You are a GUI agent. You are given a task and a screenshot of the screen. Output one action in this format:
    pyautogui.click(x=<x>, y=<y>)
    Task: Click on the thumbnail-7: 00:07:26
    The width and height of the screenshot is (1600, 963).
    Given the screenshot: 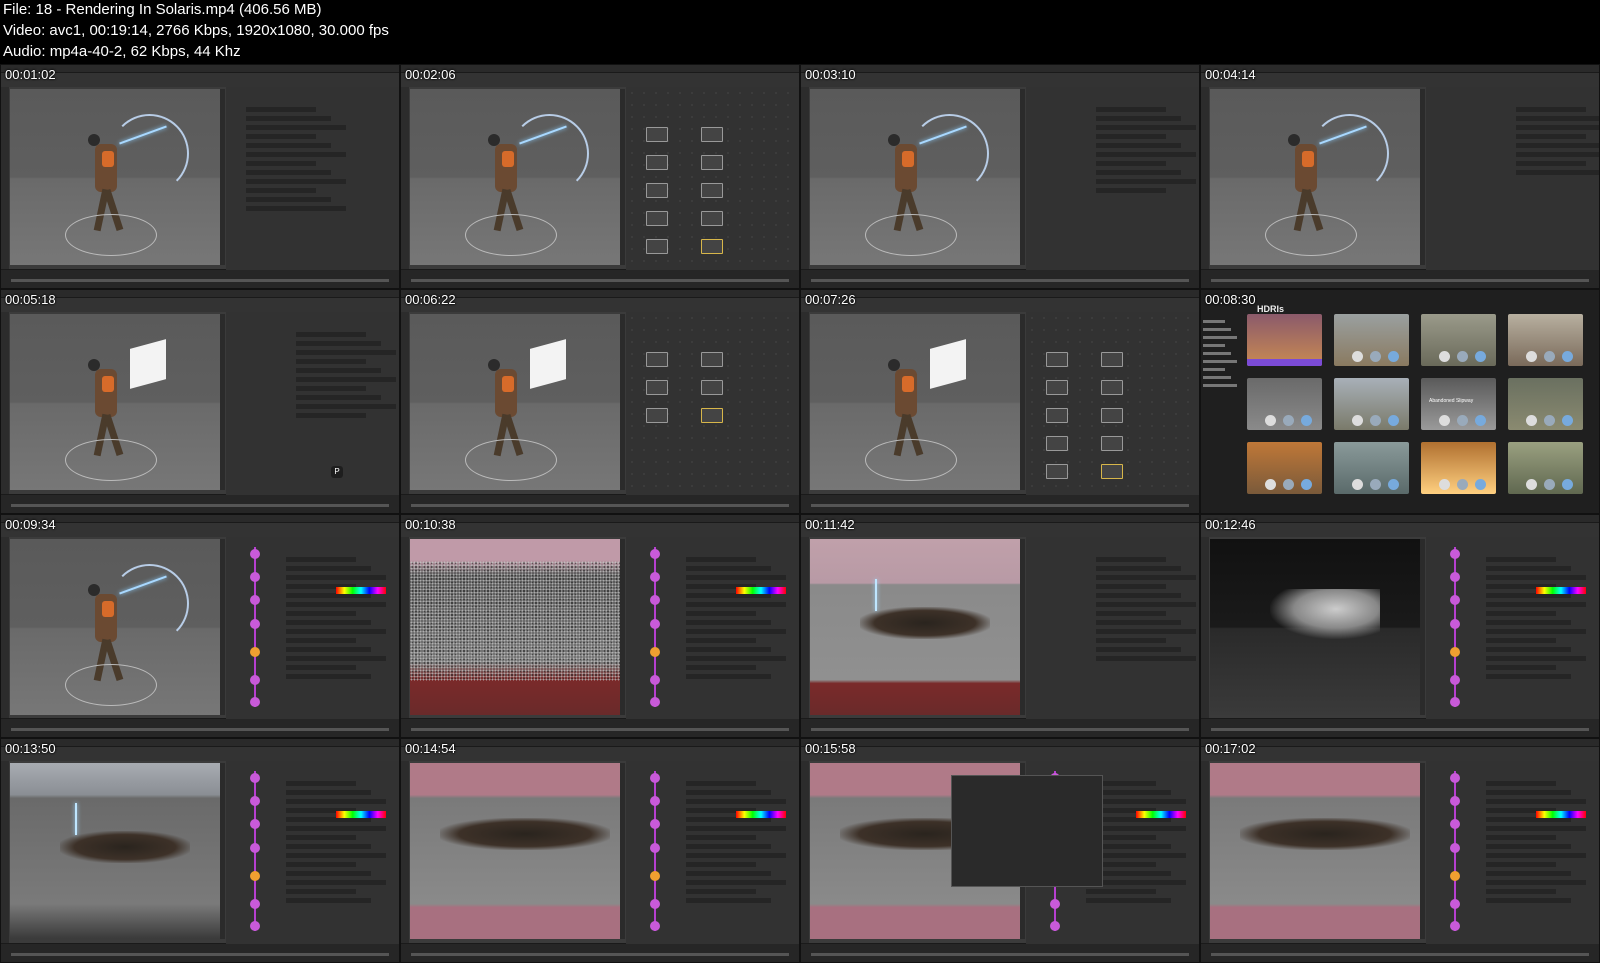 What is the action you would take?
    pyautogui.click(x=1000, y=401)
    